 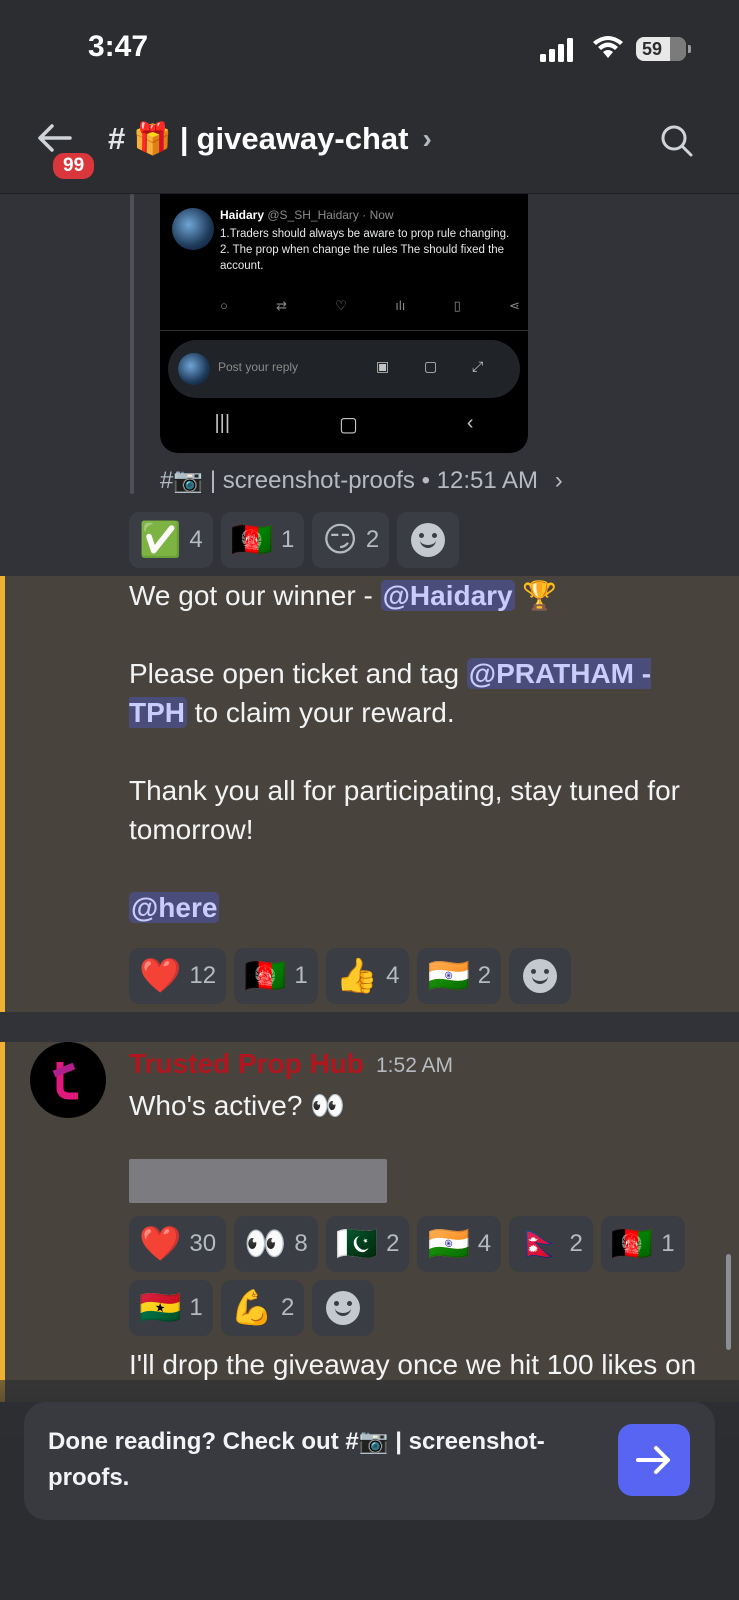 What do you see at coordinates (367, 1244) in the screenshot?
I see `reaction-flag-pk: 🇵🇰 2` at bounding box center [367, 1244].